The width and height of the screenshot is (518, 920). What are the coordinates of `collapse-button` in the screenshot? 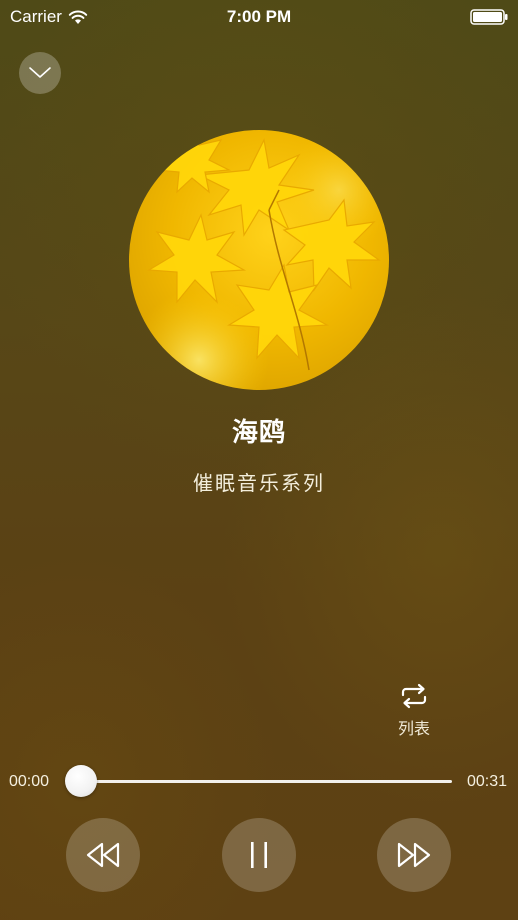 It's located at (40, 73).